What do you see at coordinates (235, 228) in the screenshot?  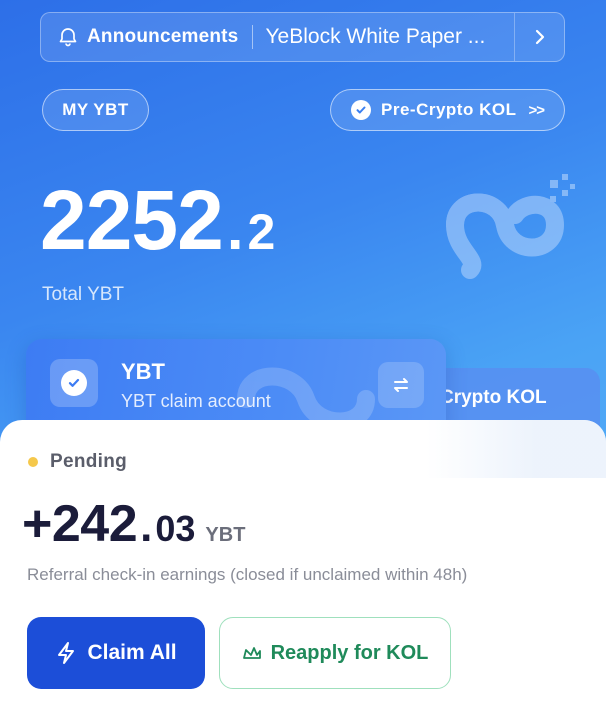 I see `balance-decimal-point: .` at bounding box center [235, 228].